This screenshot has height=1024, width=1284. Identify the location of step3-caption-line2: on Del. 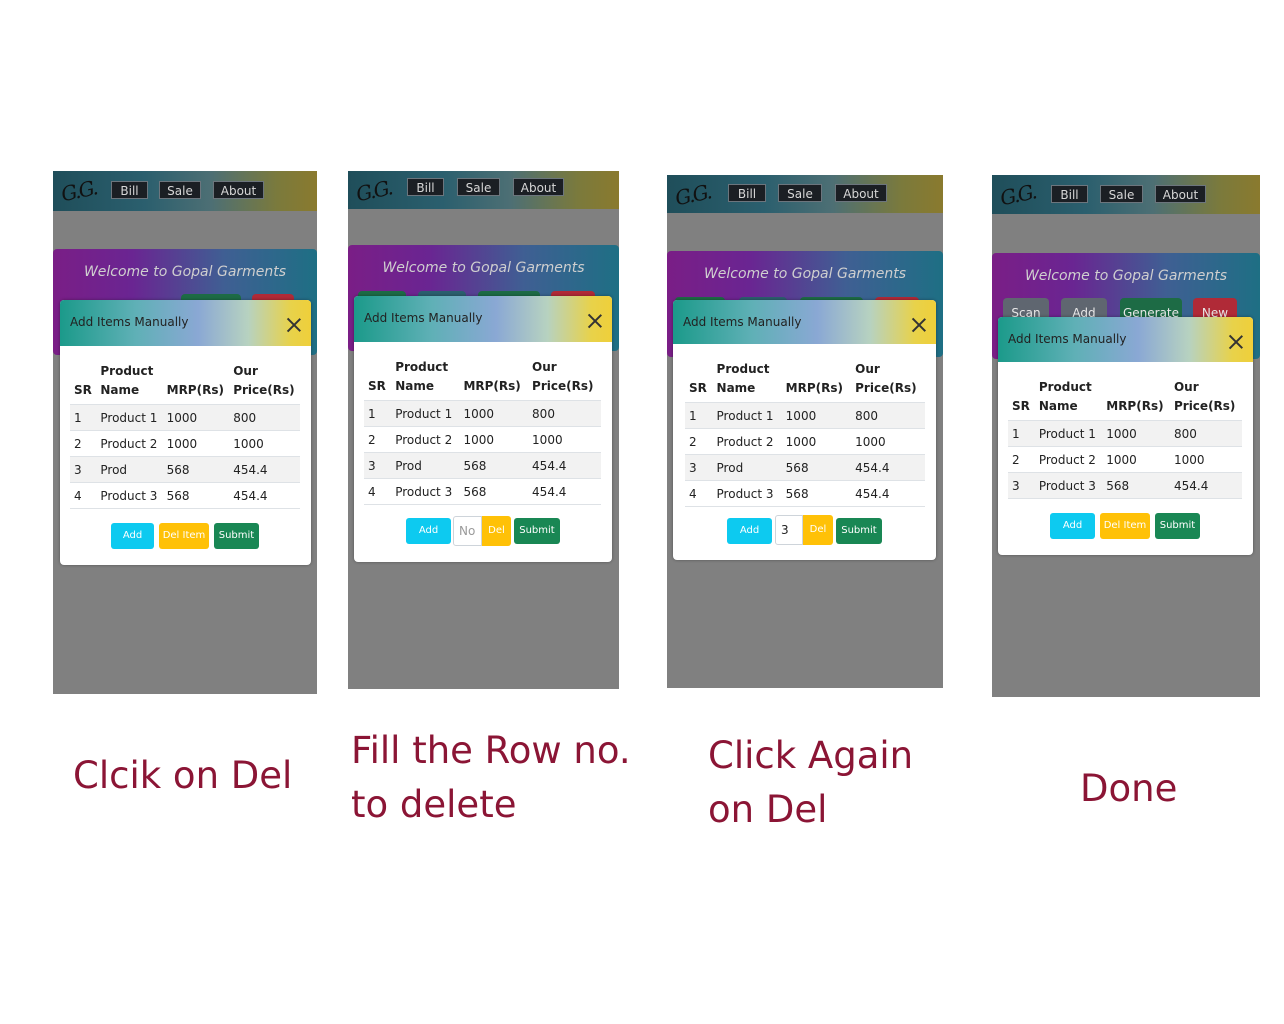
(768, 809).